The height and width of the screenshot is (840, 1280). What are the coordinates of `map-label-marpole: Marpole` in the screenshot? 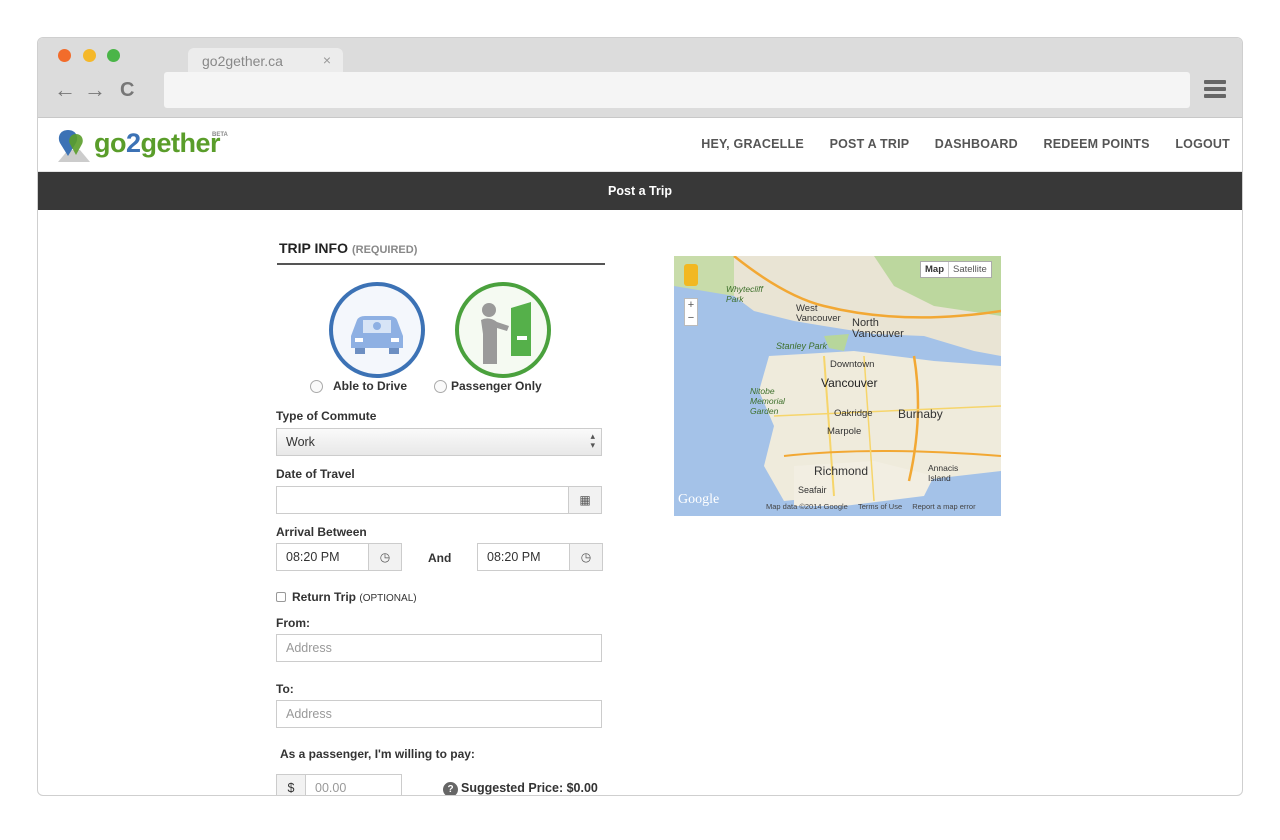 It's located at (844, 431).